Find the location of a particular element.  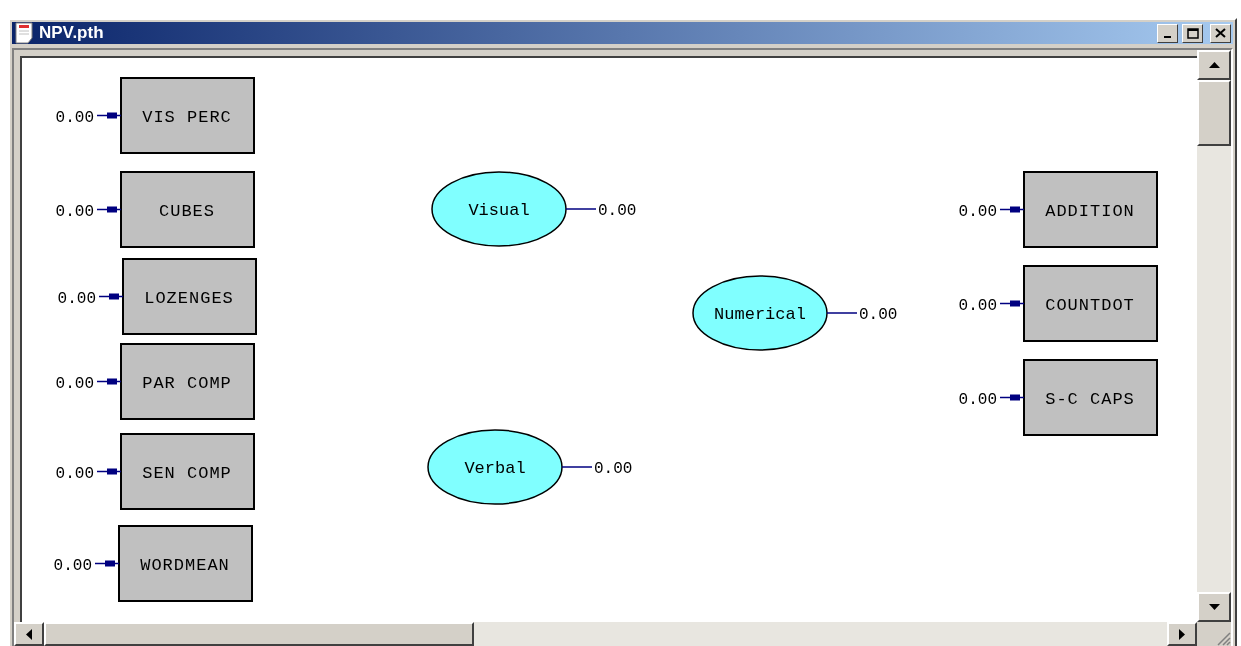

observed-variable-box: CUBES is located at coordinates (187, 209).